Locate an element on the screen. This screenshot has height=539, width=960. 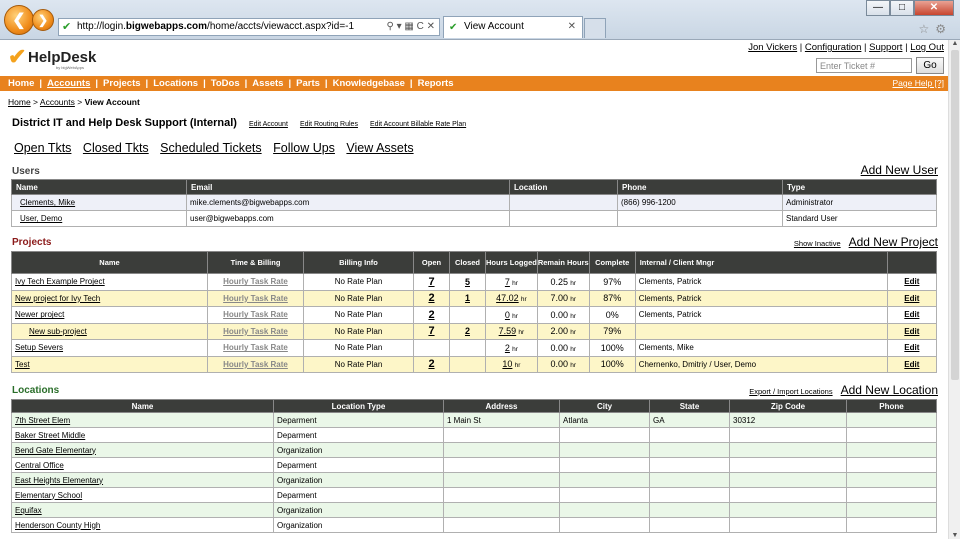
location-name-link: East Heights Elementary is located at coordinates (59, 480).